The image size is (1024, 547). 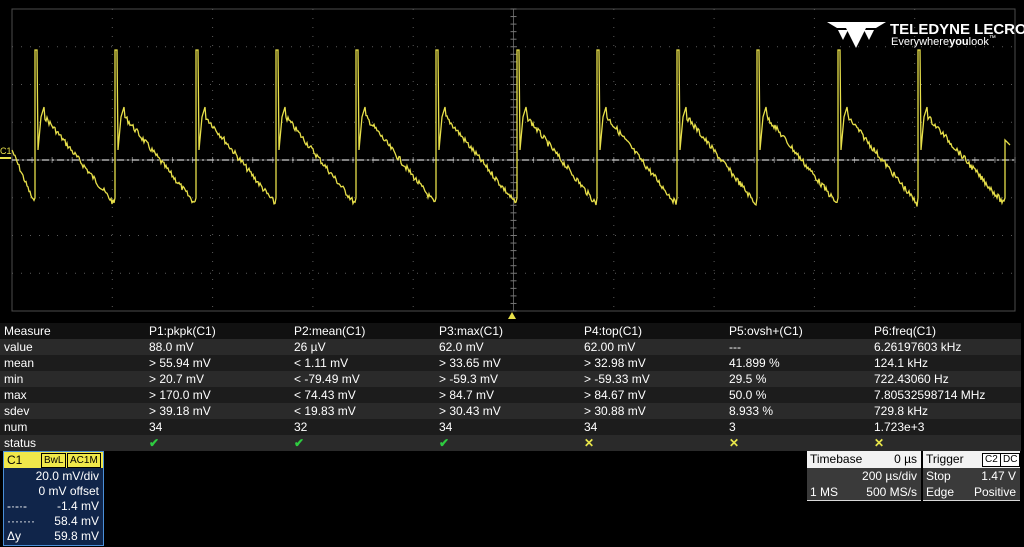 I want to click on memory-length: 1 MS, so click(x=824, y=492).